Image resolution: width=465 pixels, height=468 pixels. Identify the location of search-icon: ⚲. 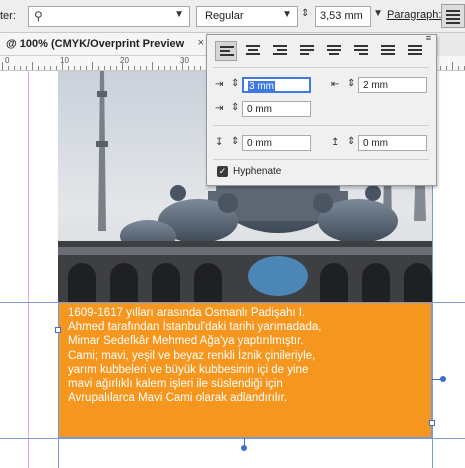
(38, 16).